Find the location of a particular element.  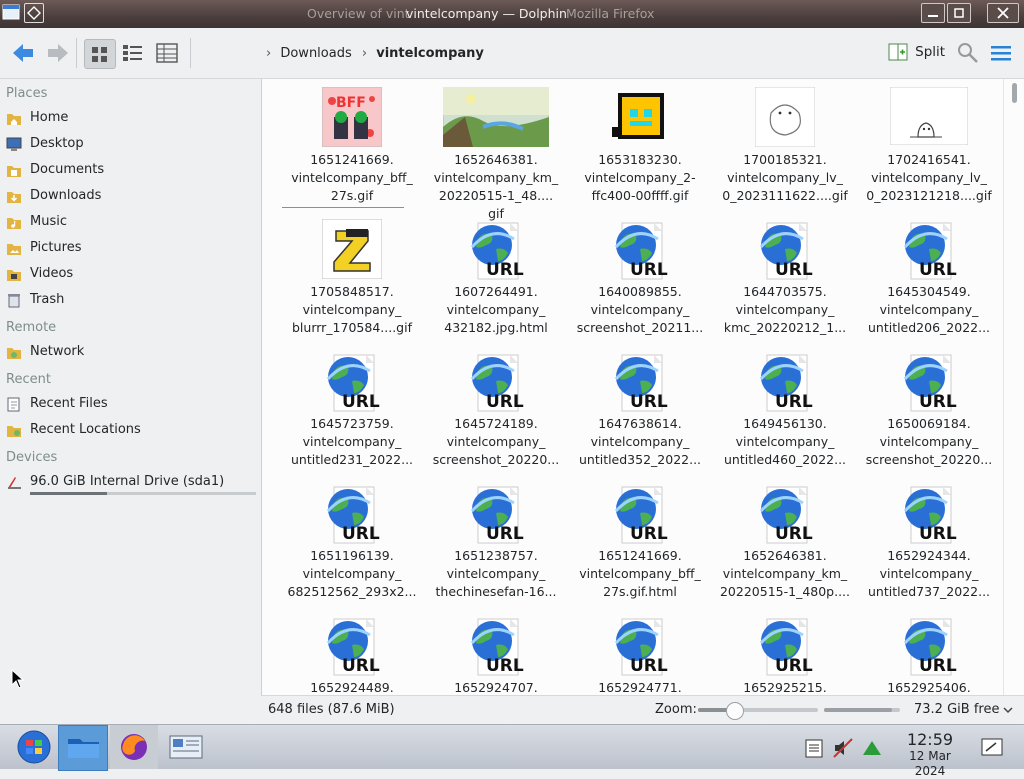

icons-view-button is located at coordinates (100, 54).